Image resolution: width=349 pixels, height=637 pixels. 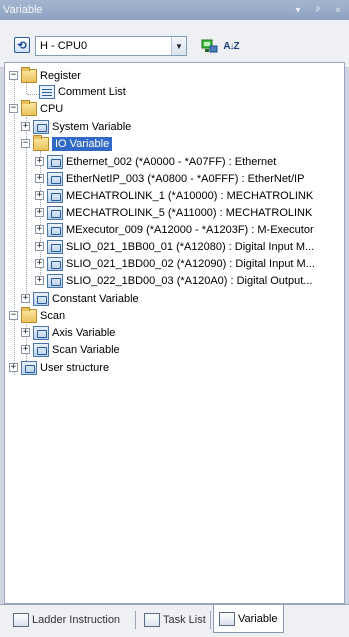 I want to click on constant-variable-icon, so click(x=41, y=298).